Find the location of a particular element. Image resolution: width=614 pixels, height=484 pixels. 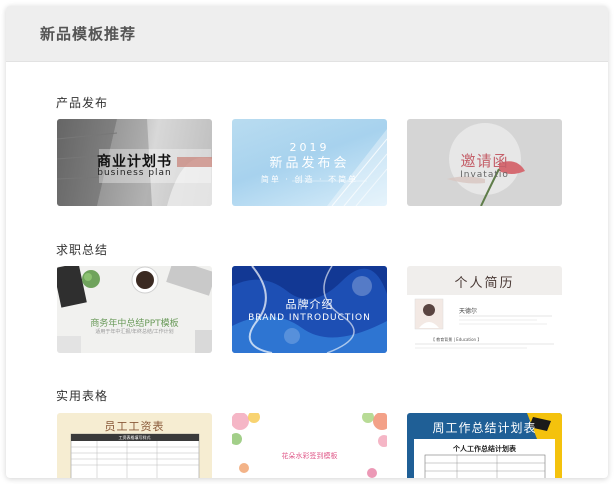

card-subtitle: BRAND INTRODUCTION is located at coordinates (309, 318).